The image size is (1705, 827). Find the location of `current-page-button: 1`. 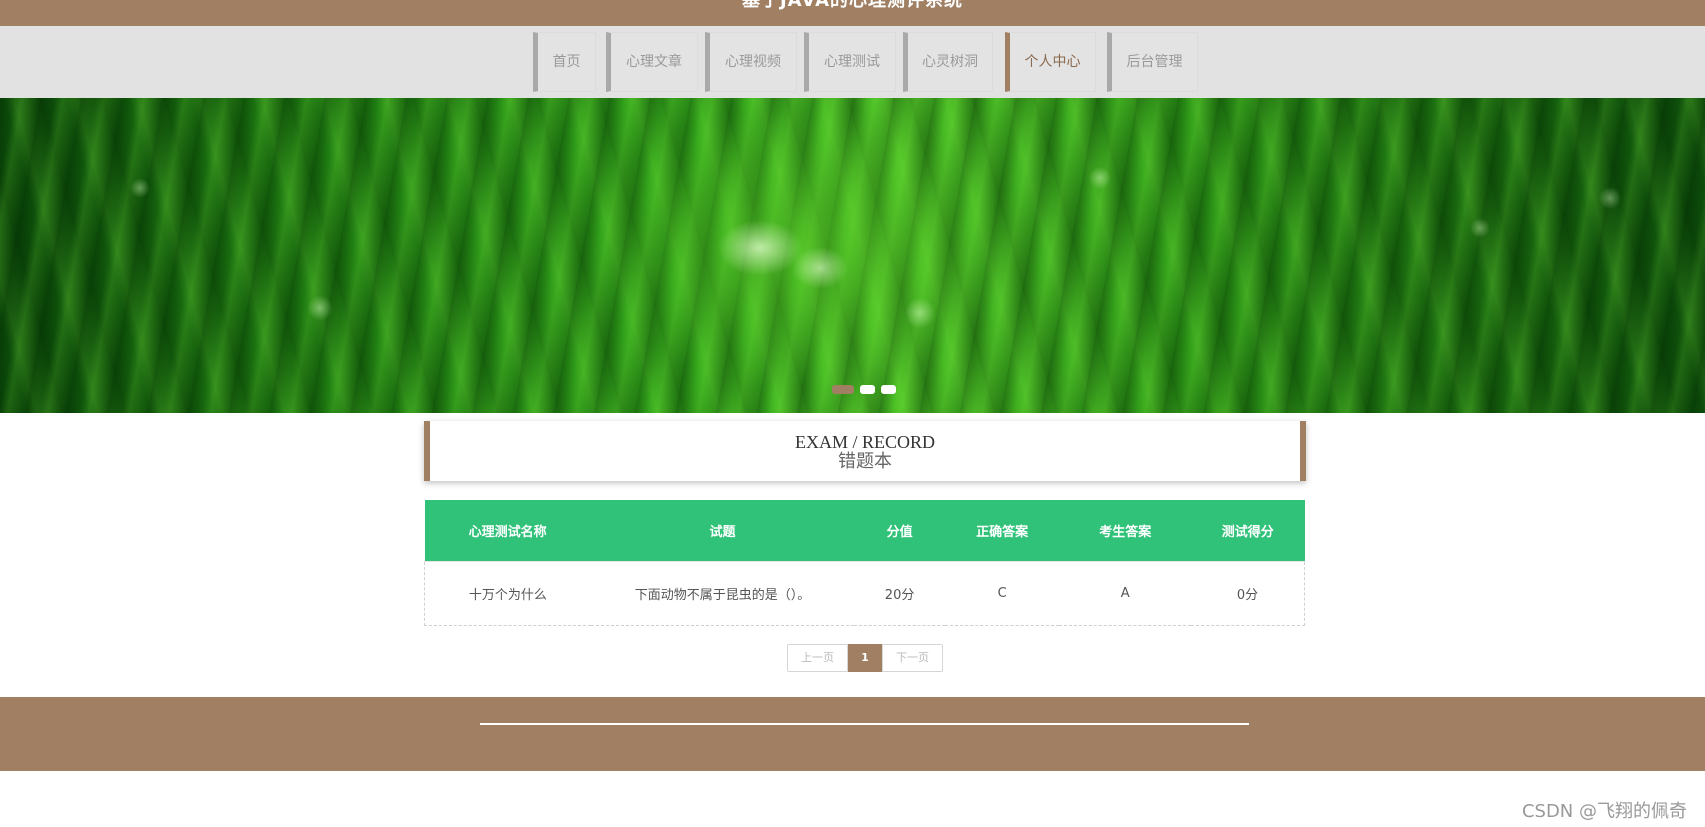

current-page-button: 1 is located at coordinates (865, 658).